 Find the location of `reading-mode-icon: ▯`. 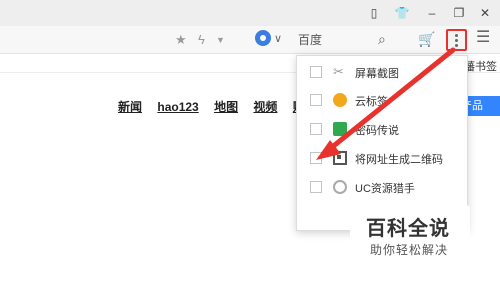

reading-mode-icon: ▯ is located at coordinates (374, 13).